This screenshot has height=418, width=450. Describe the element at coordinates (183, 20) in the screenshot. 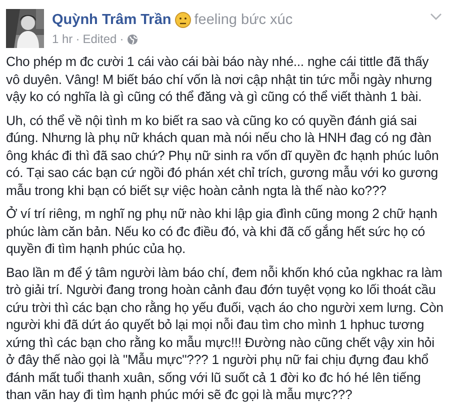

I see `emoji-icon` at that location.